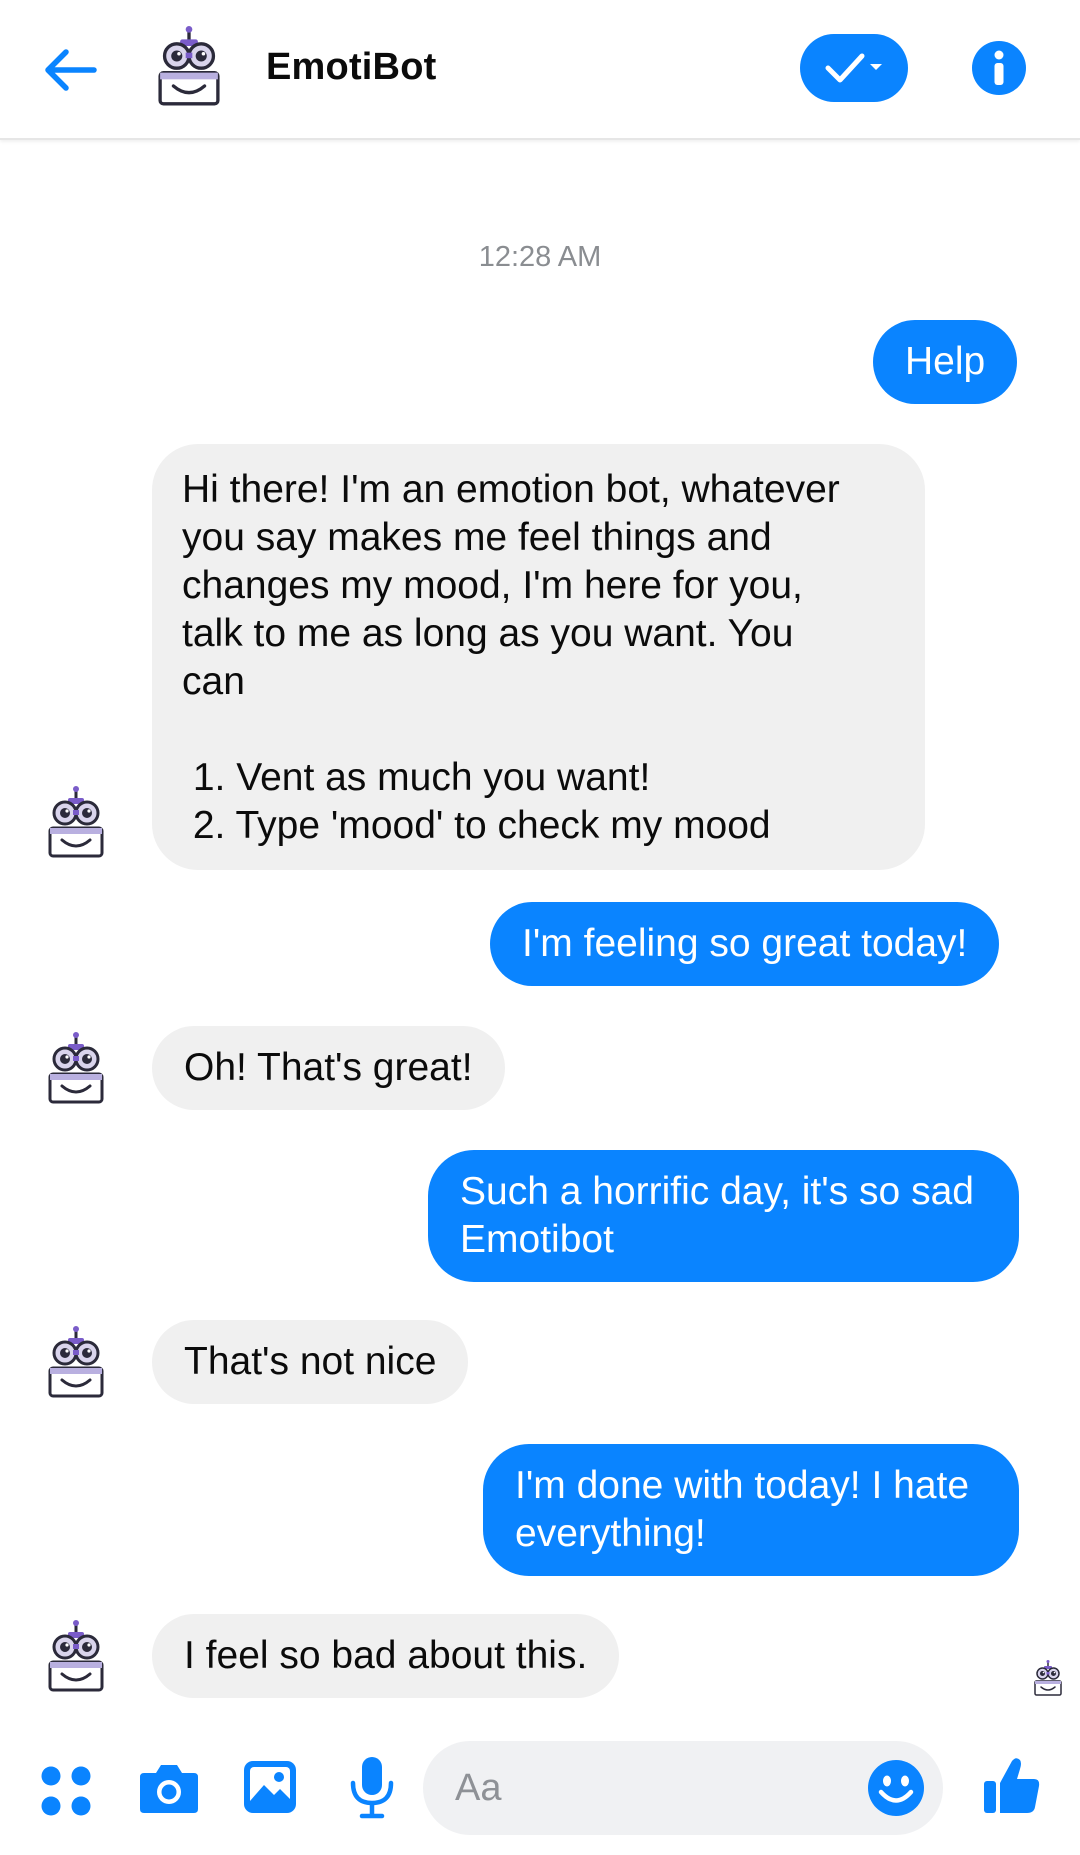 This screenshot has height=1855, width=1080. What do you see at coordinates (169, 1788) in the screenshot?
I see `camera-icon` at bounding box center [169, 1788].